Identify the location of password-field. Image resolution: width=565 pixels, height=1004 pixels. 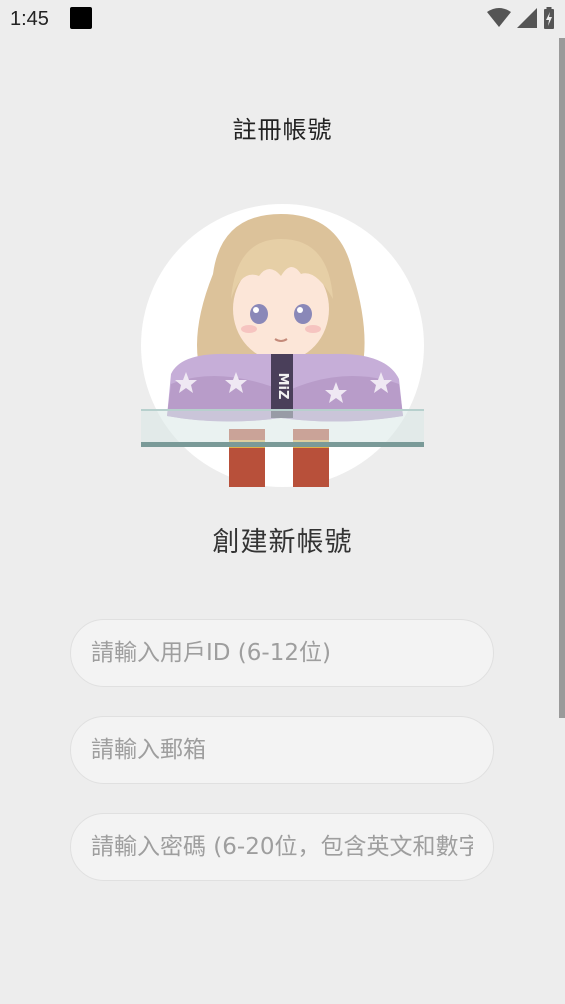
(282, 847).